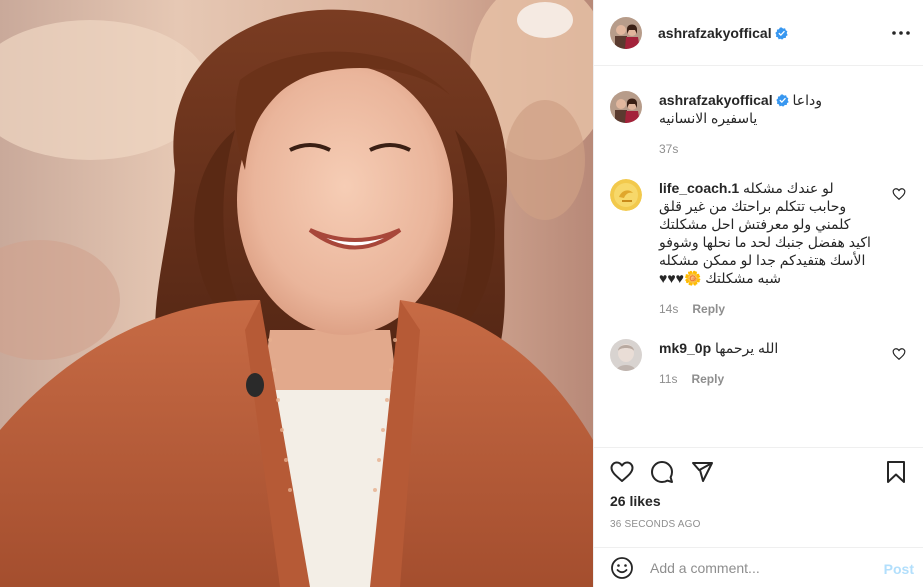  What do you see at coordinates (759, 369) in the screenshot?
I see `comment-item: mk9_0p الله يرحمها 11s Reply` at bounding box center [759, 369].